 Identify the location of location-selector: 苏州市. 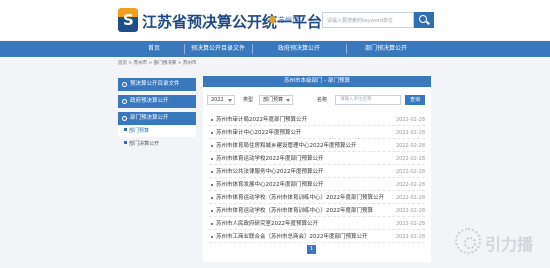
(283, 19).